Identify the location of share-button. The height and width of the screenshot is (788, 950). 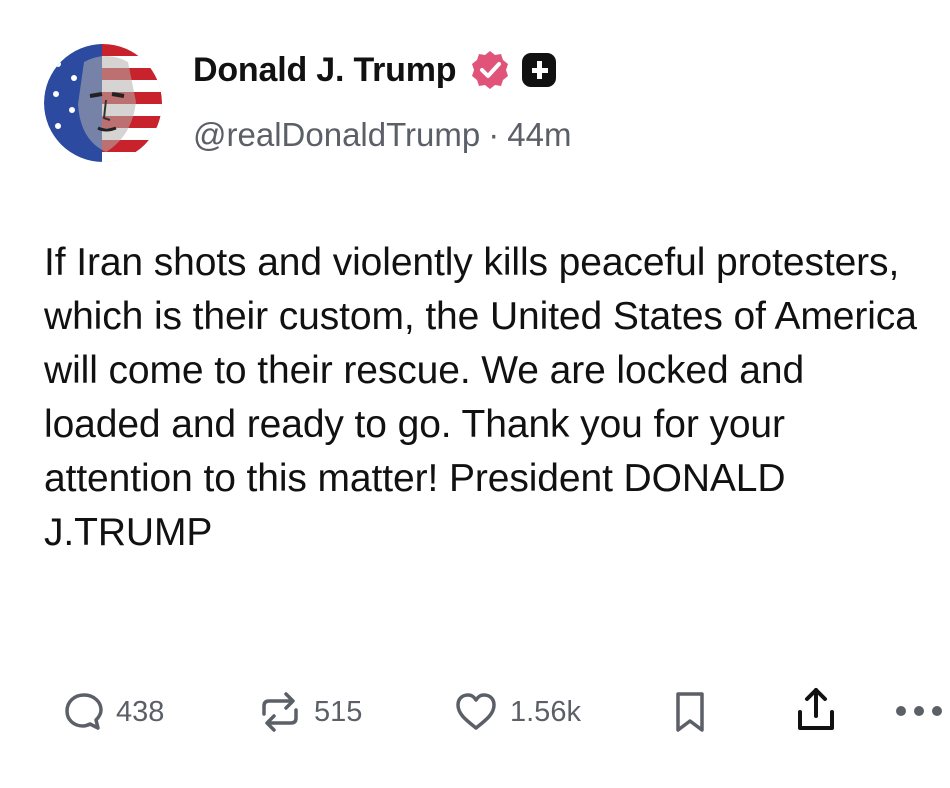
(816, 710).